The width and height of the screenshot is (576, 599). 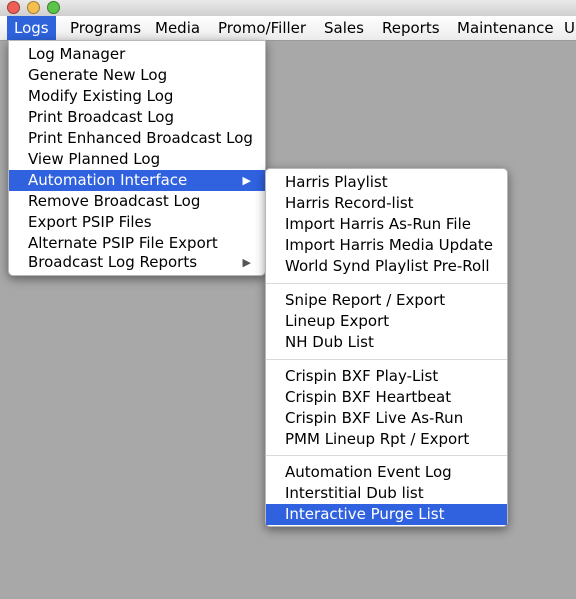 I want to click on menu-item-label: Harris Record-list, so click(x=349, y=203).